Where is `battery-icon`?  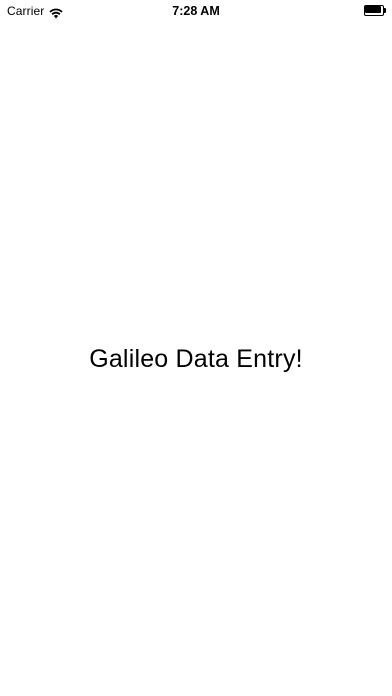
battery-icon is located at coordinates (375, 10).